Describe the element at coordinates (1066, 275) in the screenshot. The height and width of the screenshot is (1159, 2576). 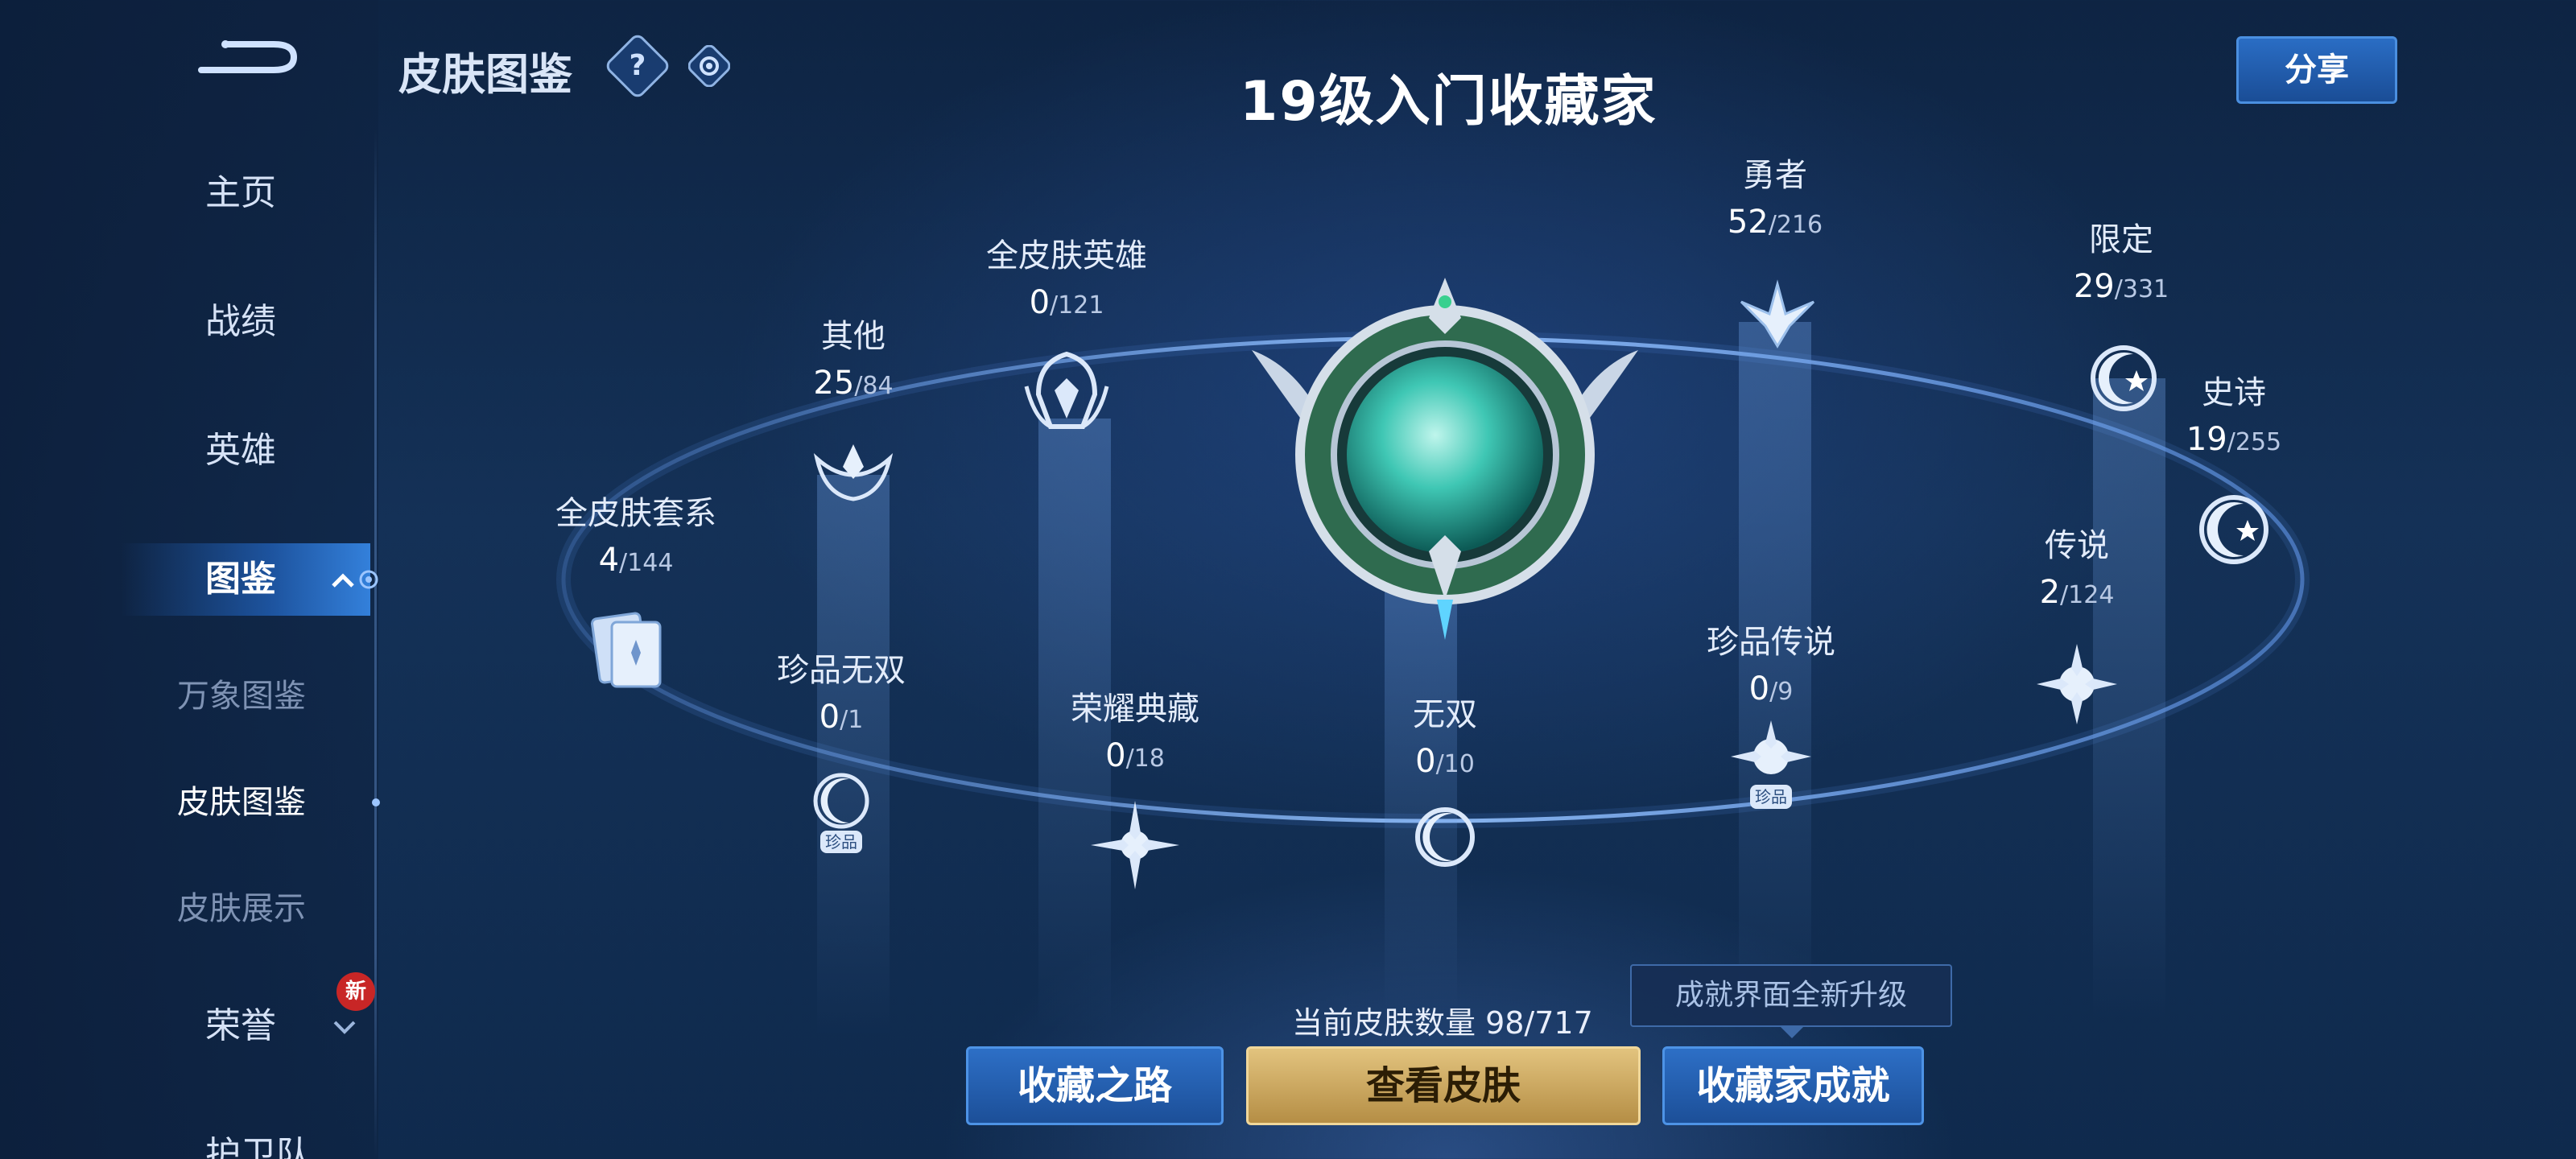
I see `category-full-hero: 全皮肤英雄 0/121` at that location.